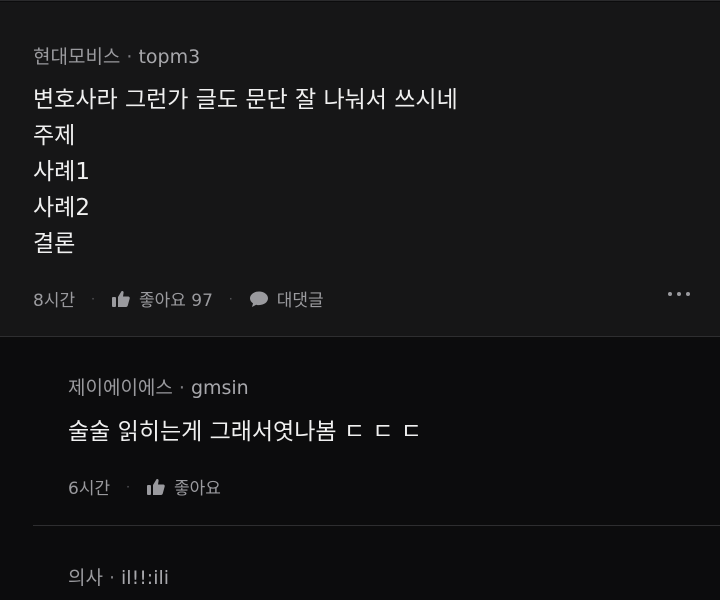 The width and height of the screenshot is (720, 600). I want to click on top-divider, so click(360, 0).